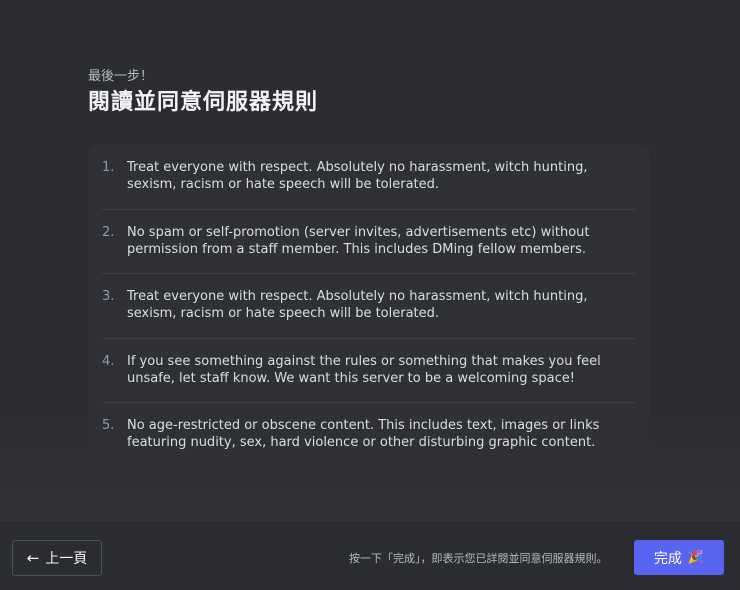 The width and height of the screenshot is (740, 590). I want to click on page-title: 閱讀並同意伺服器規則, so click(203, 102).